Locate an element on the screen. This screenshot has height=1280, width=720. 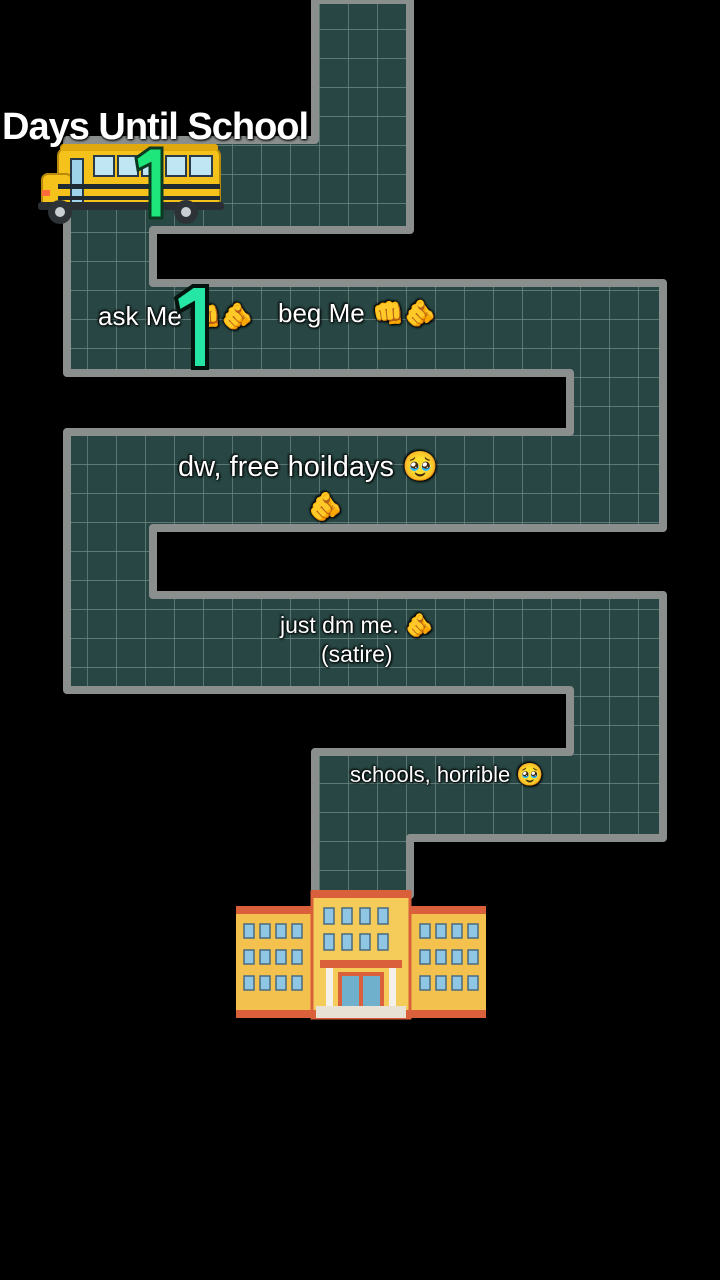
dm-me-text: just dm me. 🫵 is located at coordinates (357, 625).